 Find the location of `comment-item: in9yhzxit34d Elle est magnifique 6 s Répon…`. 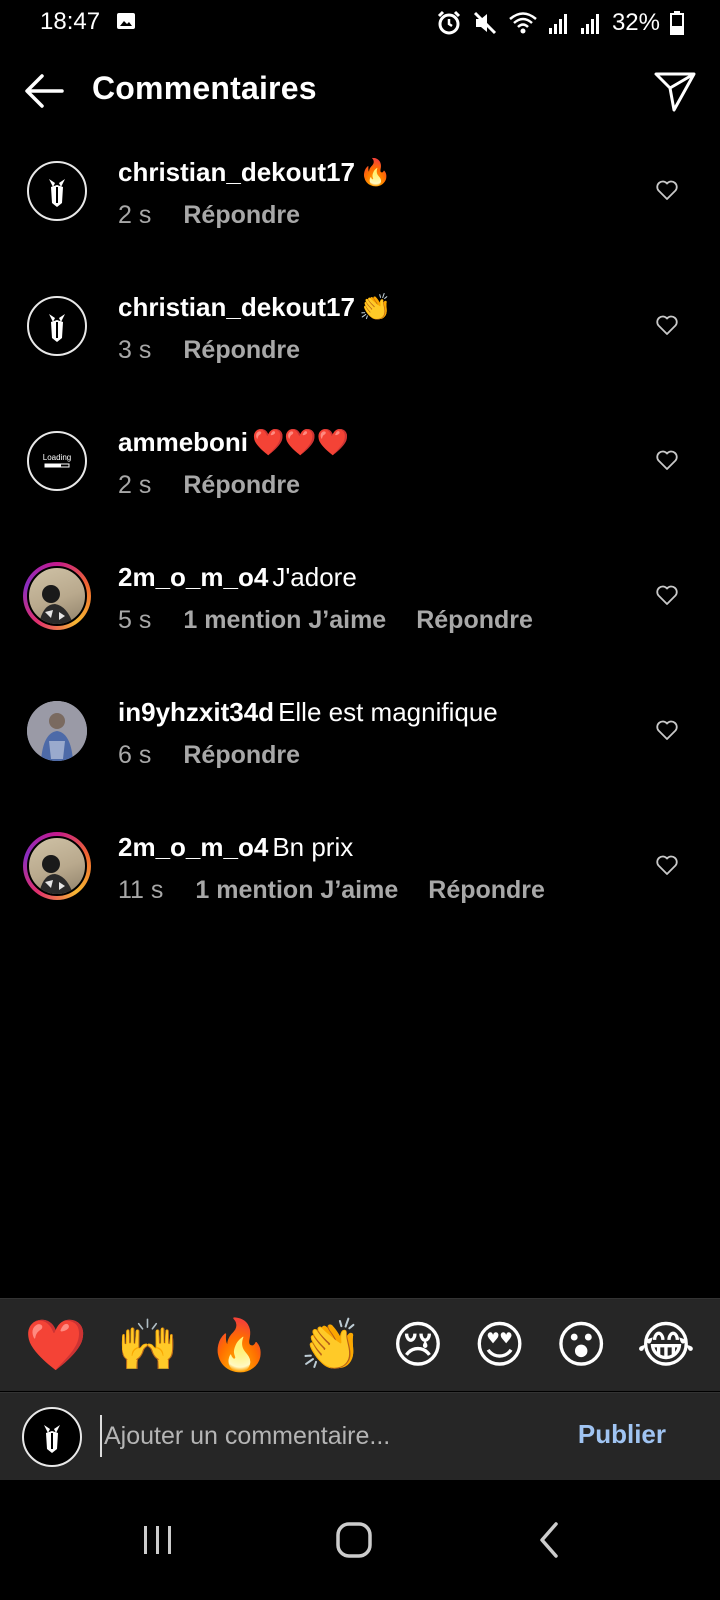

comment-item: in9yhzxit34d Elle est magnifique 6 s Répon… is located at coordinates (360, 742).